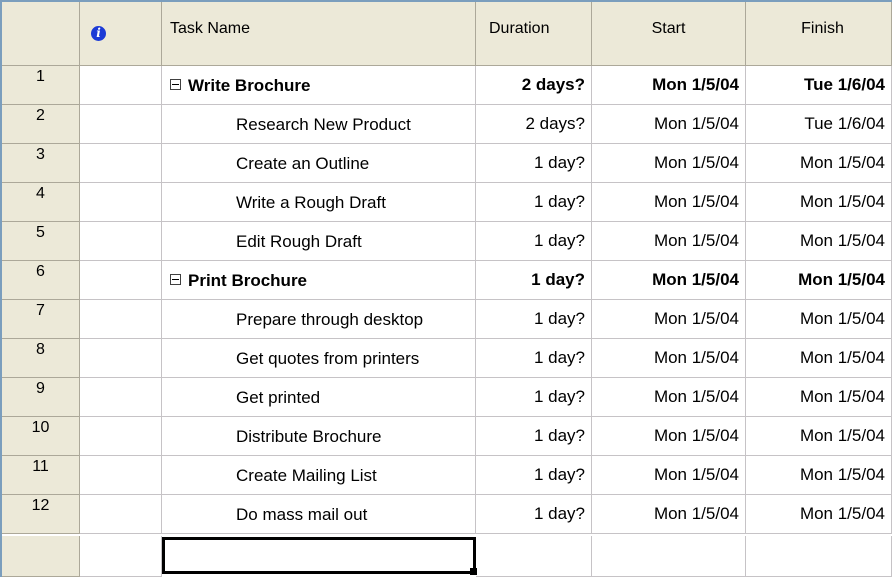 The height and width of the screenshot is (577, 892). Describe the element at coordinates (248, 280) in the screenshot. I see `task-name-text: Print Brochure` at that location.